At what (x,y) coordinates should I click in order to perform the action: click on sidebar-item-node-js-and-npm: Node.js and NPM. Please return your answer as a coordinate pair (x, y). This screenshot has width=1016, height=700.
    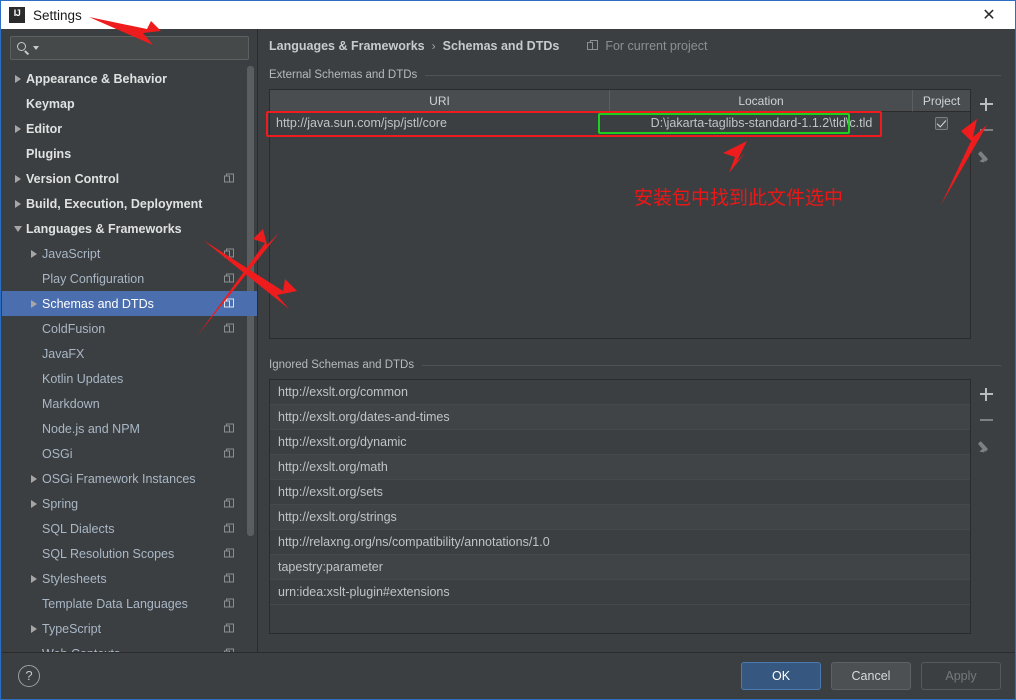
    Looking at the image, I should click on (129, 428).